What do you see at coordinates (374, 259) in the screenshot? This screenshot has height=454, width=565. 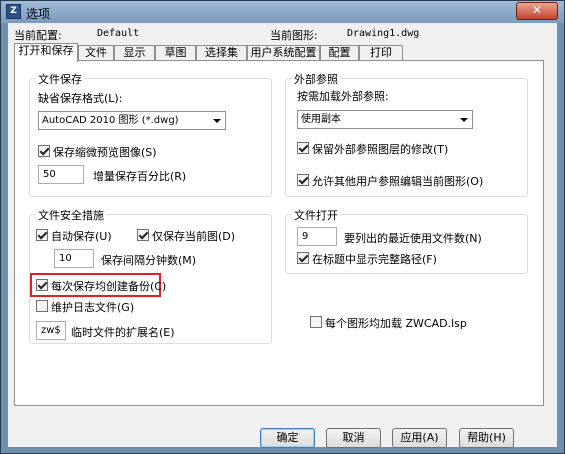 I see `full-path-label: 在标题中显示完整路径(F)` at bounding box center [374, 259].